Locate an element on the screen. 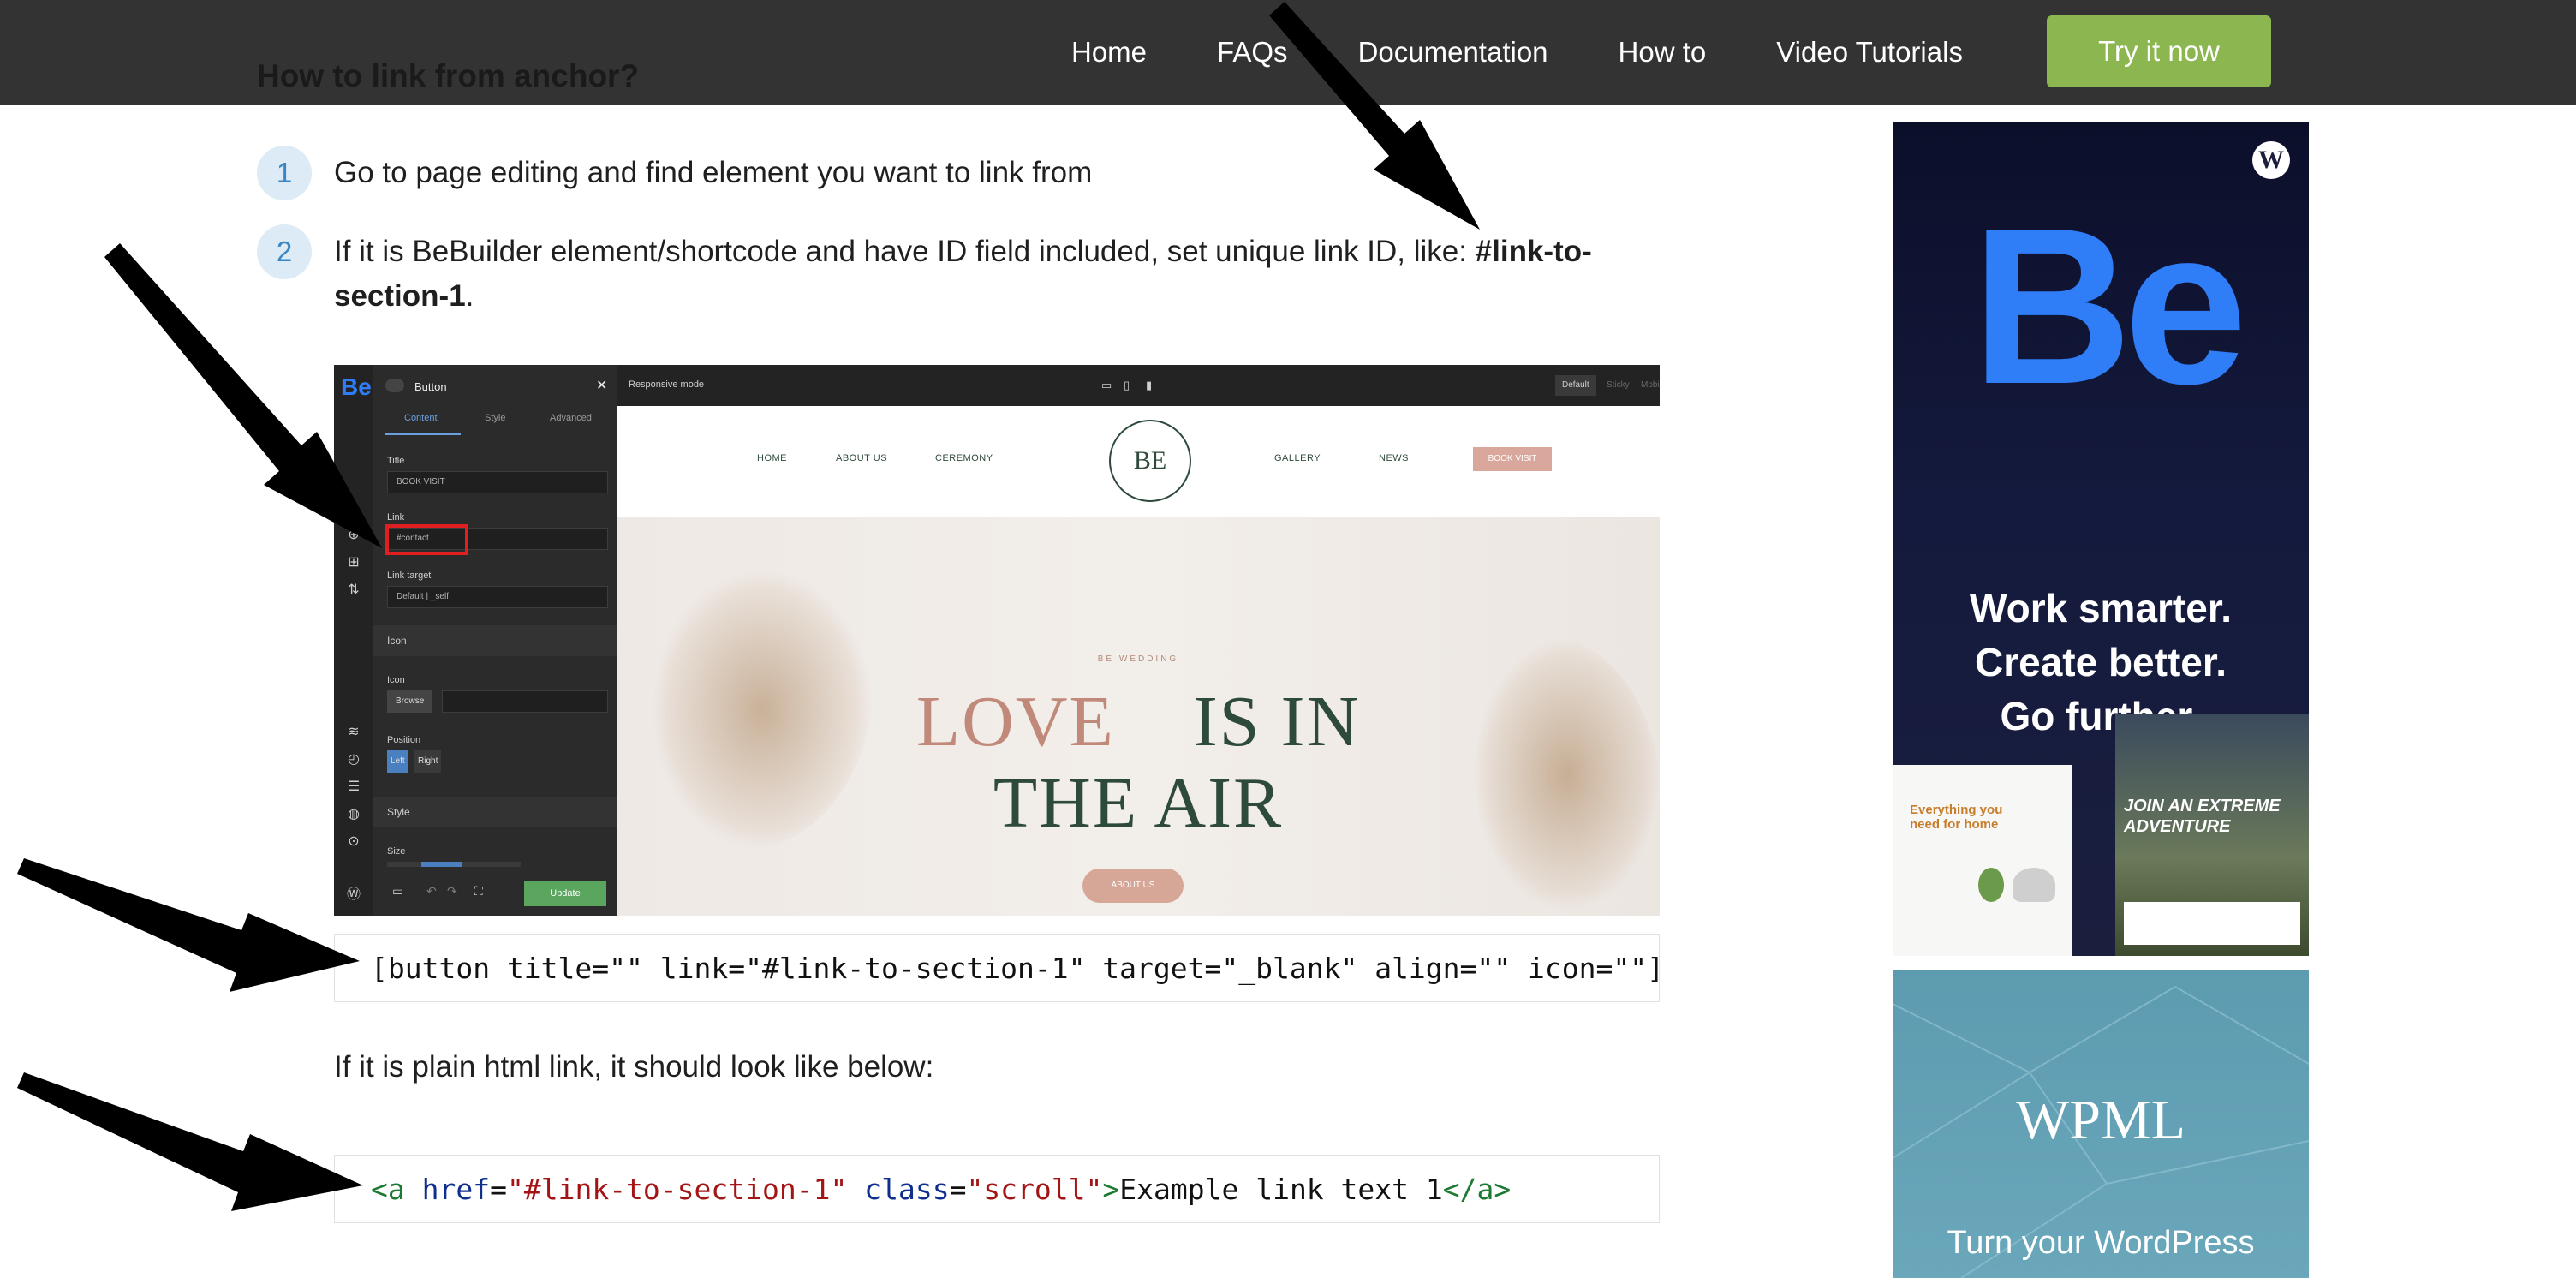 The height and width of the screenshot is (1278, 2576). nav-item-home: Home is located at coordinates (1109, 52).